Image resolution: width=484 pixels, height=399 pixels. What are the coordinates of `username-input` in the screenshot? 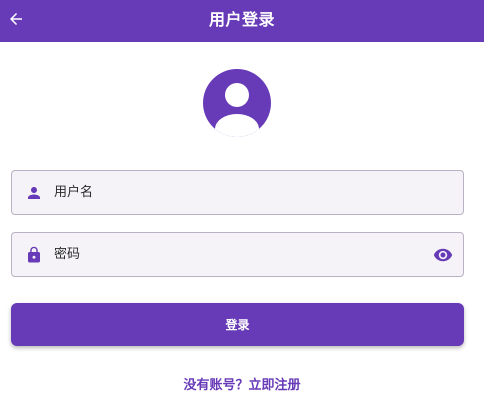 It's located at (234, 192).